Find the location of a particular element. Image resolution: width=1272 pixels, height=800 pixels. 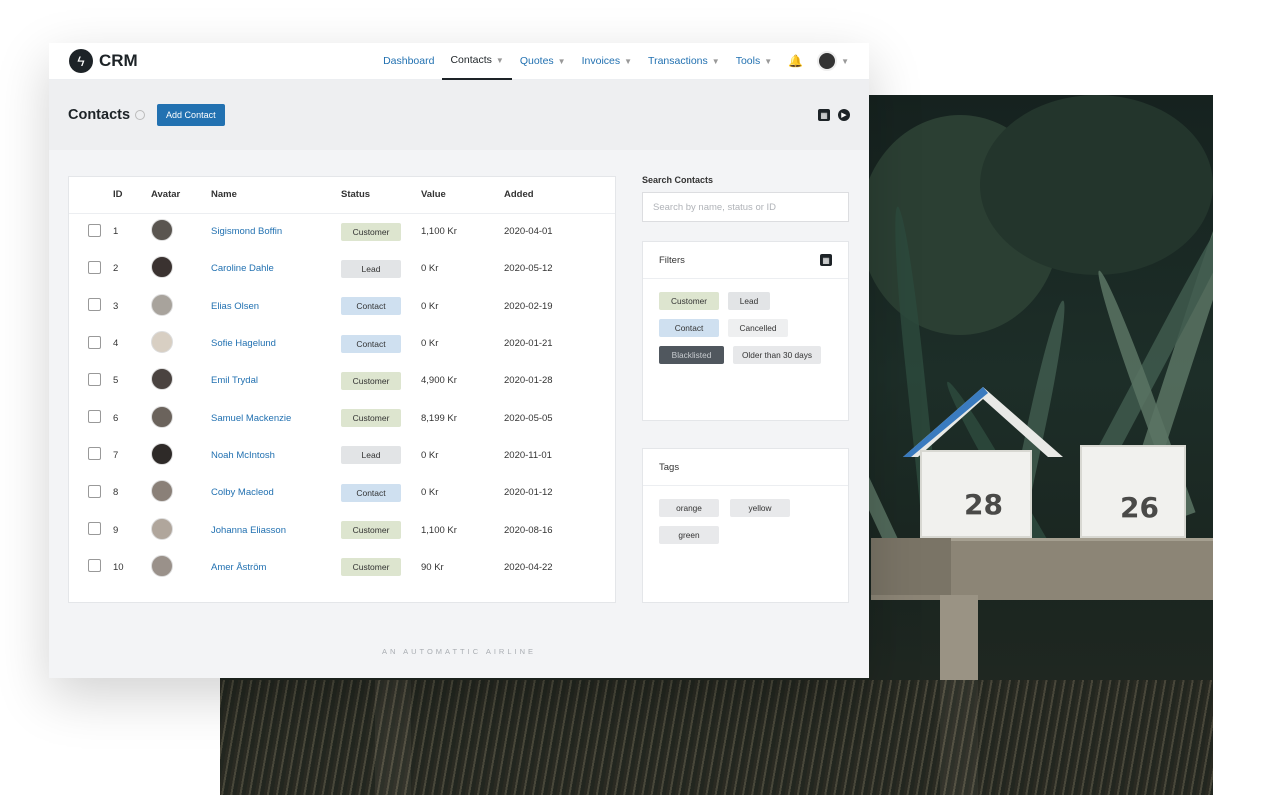

filter-chip-cancelled: Cancelled is located at coordinates (758, 328).